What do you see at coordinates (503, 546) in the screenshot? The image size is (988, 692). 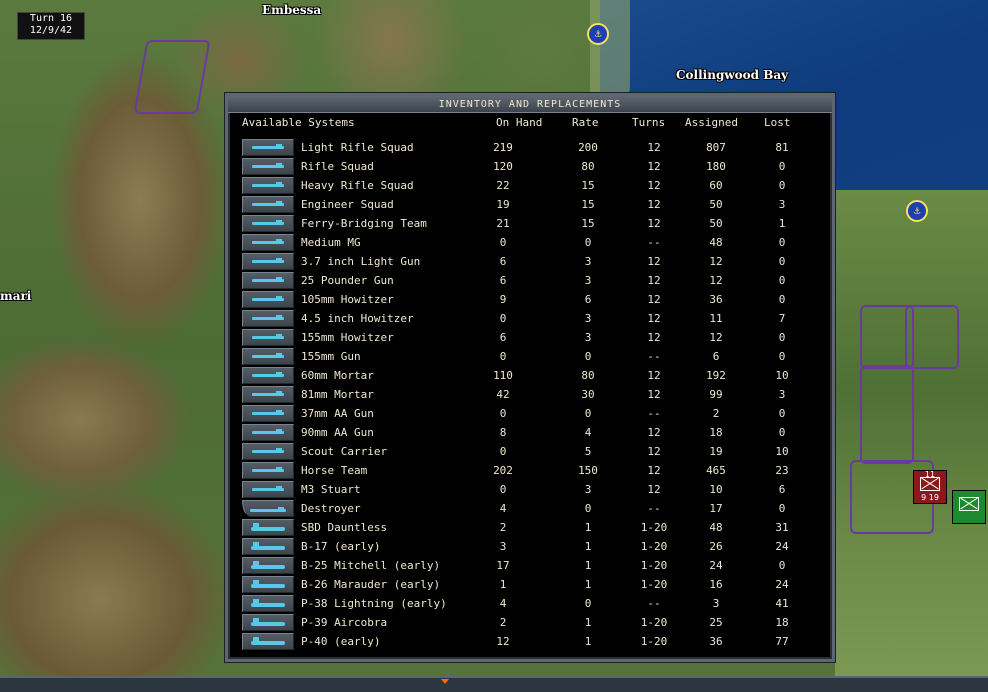 I see `on-hand-value: 3` at bounding box center [503, 546].